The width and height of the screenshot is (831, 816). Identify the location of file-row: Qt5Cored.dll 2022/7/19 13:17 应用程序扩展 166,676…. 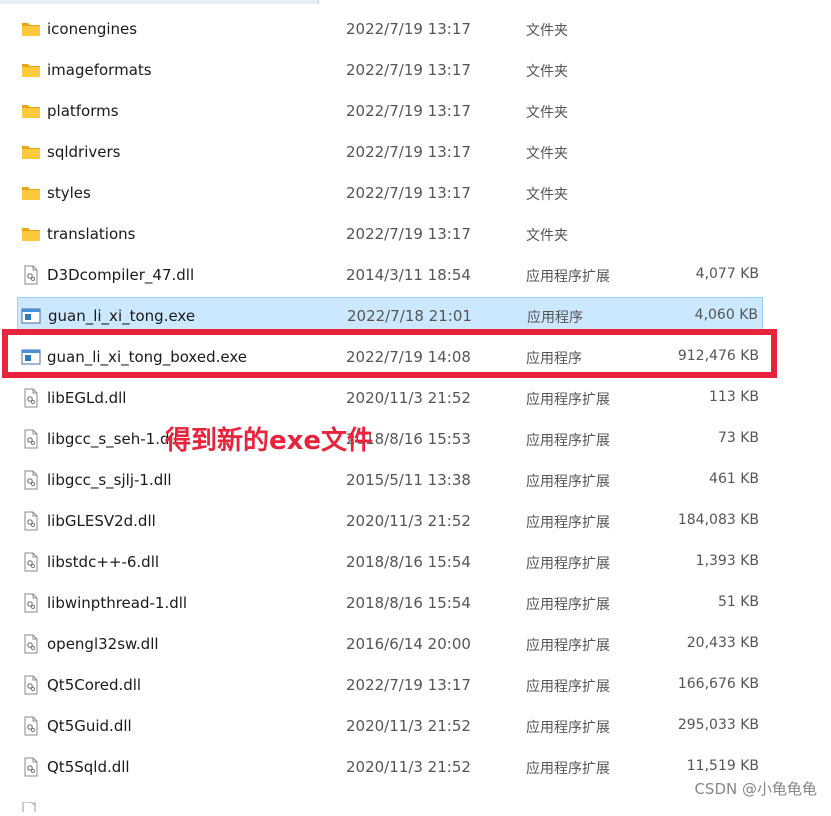
(390, 685).